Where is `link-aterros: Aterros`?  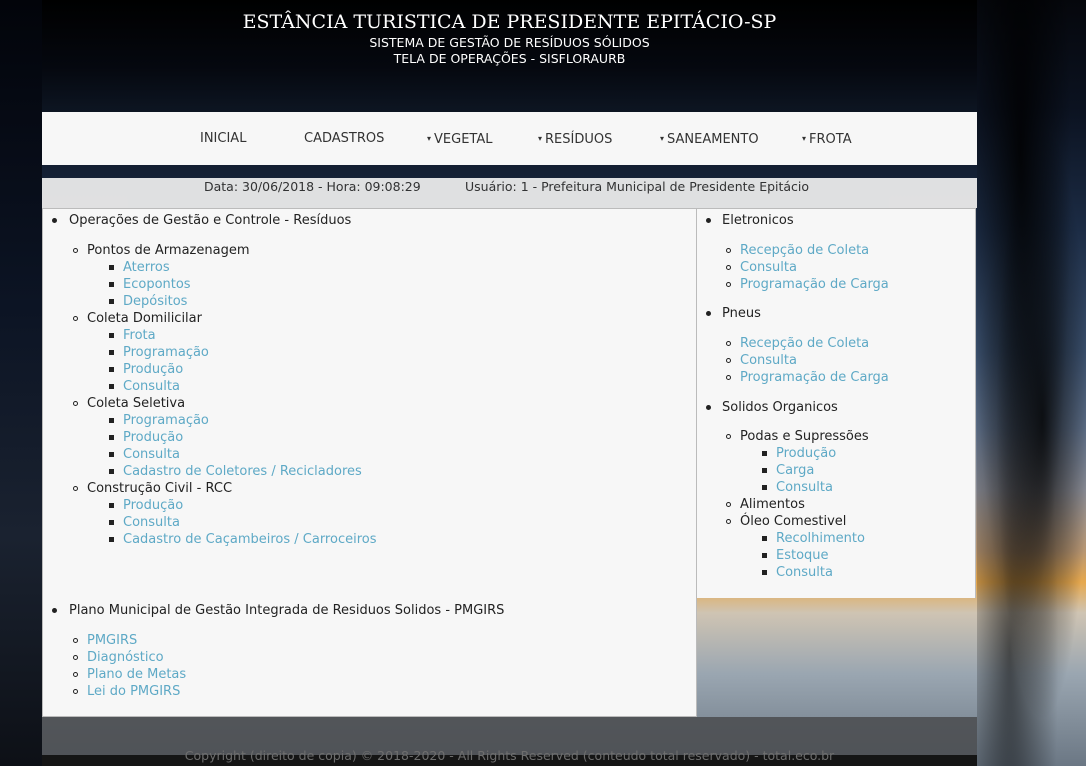
link-aterros: Aterros is located at coordinates (146, 267).